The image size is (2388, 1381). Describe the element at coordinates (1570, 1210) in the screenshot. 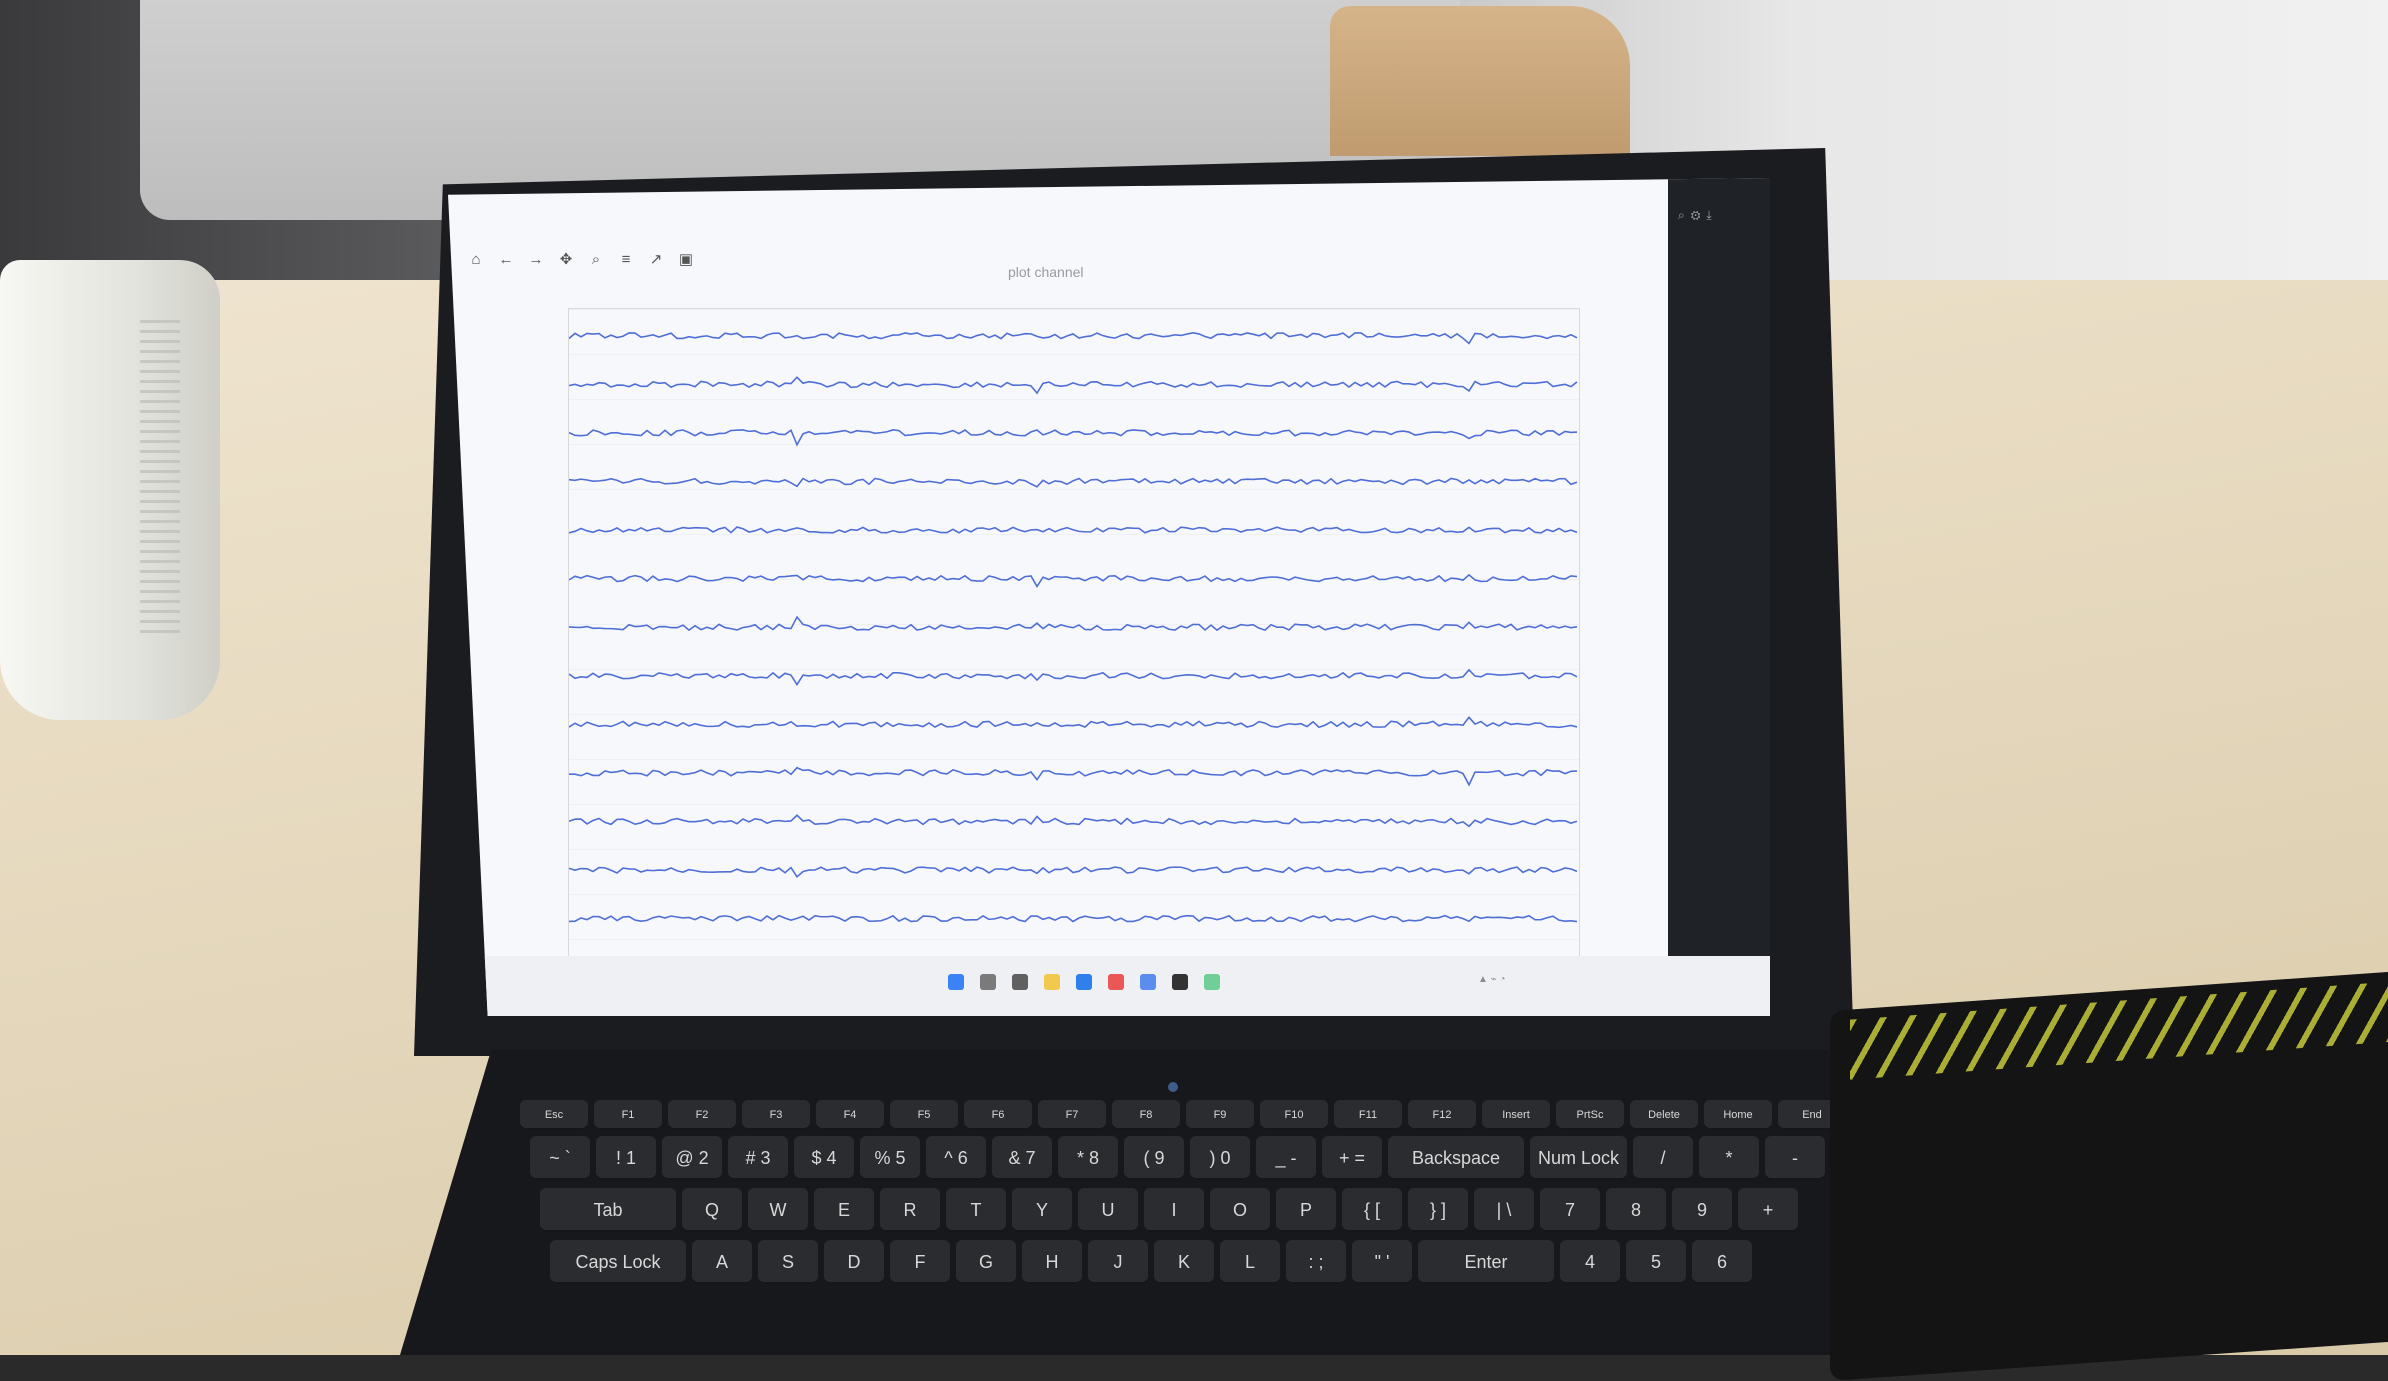

I see `key: 7` at that location.